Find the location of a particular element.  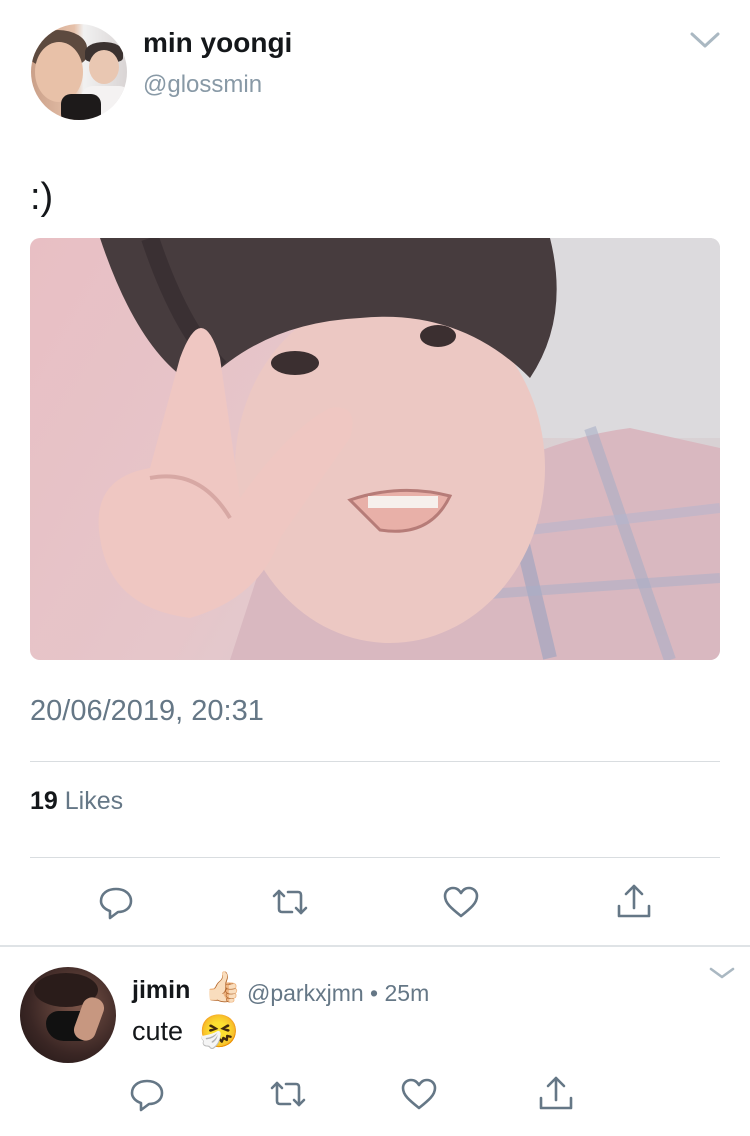

reply-avatar is located at coordinates (68, 1015).